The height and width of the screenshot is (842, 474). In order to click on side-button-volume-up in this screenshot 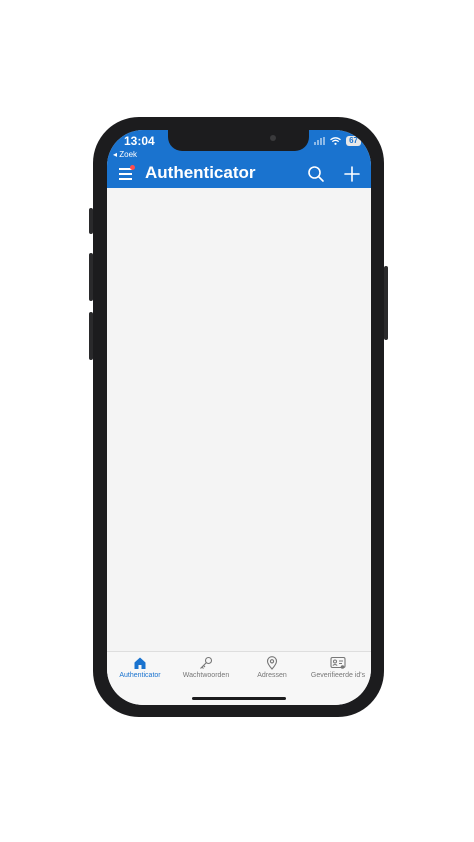, I will do `click(91, 277)`.